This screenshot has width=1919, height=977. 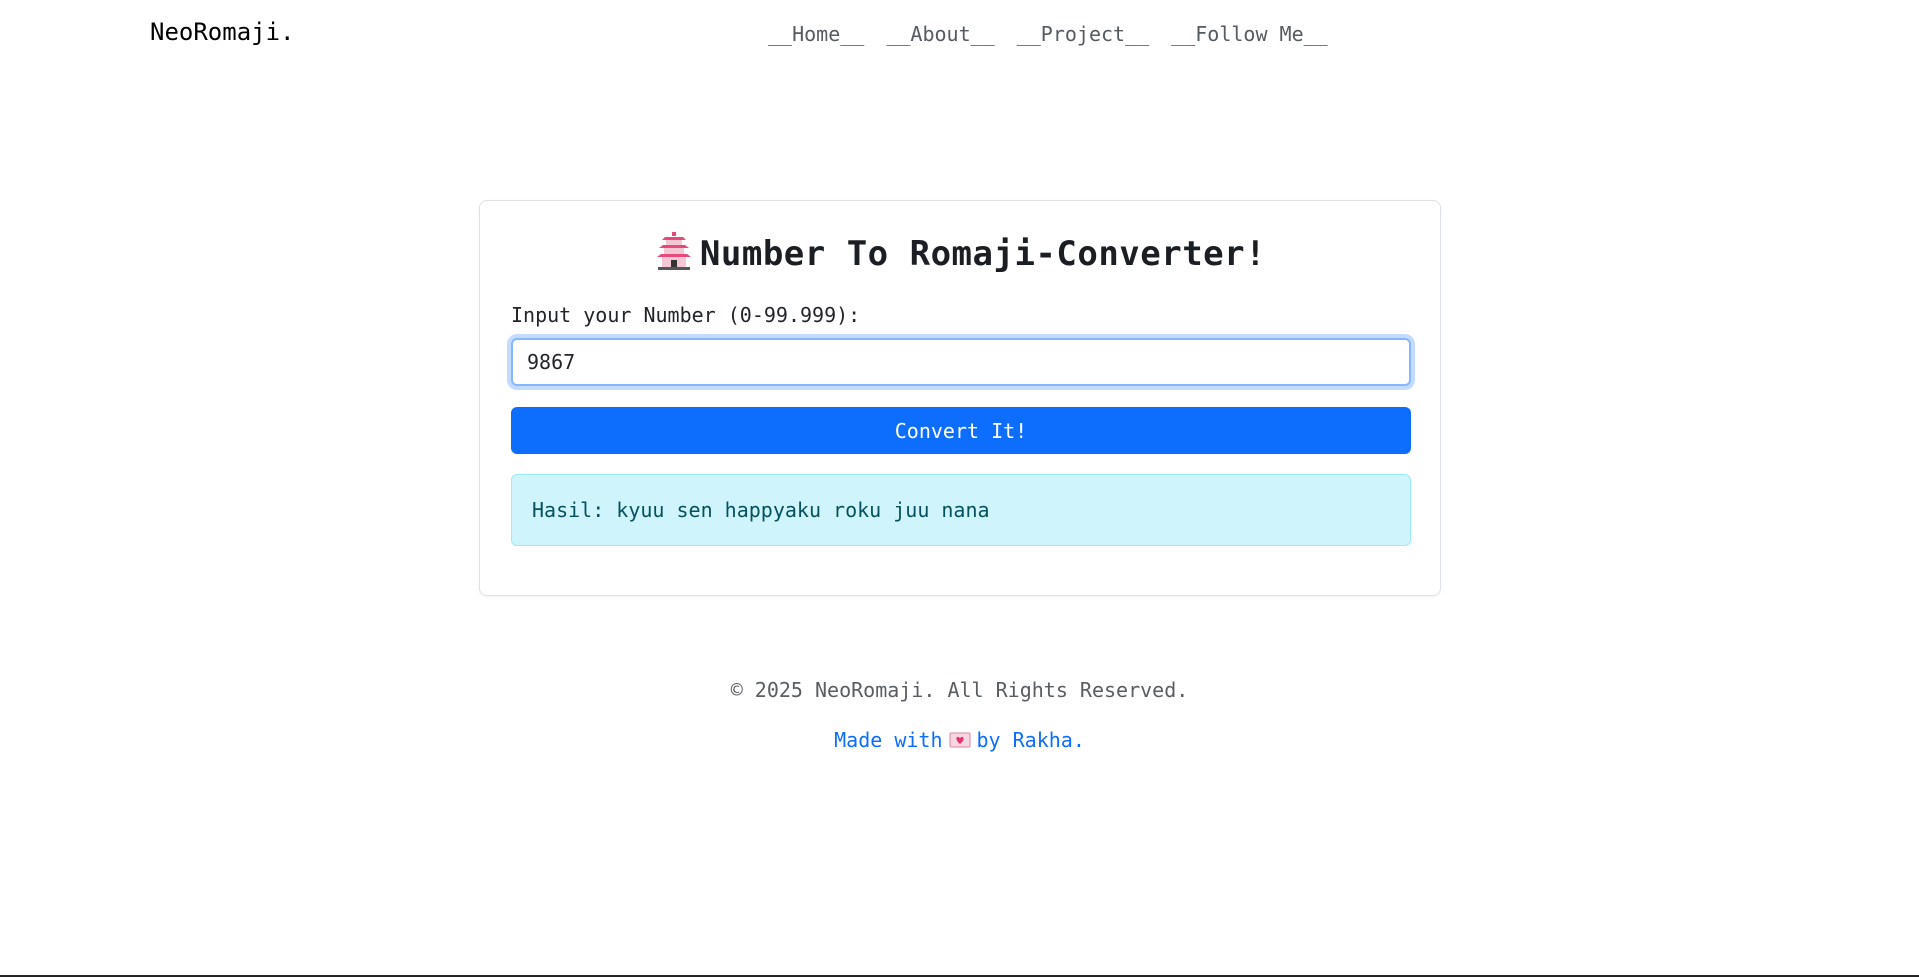 I want to click on nav-link-home: __Home__, so click(x=816, y=34).